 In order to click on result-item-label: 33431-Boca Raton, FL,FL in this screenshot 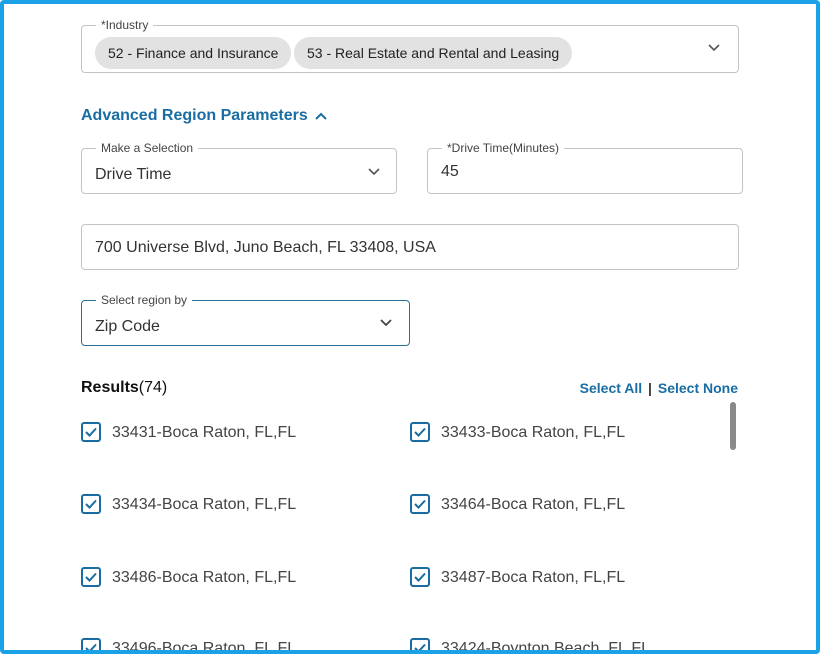, I will do `click(204, 432)`.